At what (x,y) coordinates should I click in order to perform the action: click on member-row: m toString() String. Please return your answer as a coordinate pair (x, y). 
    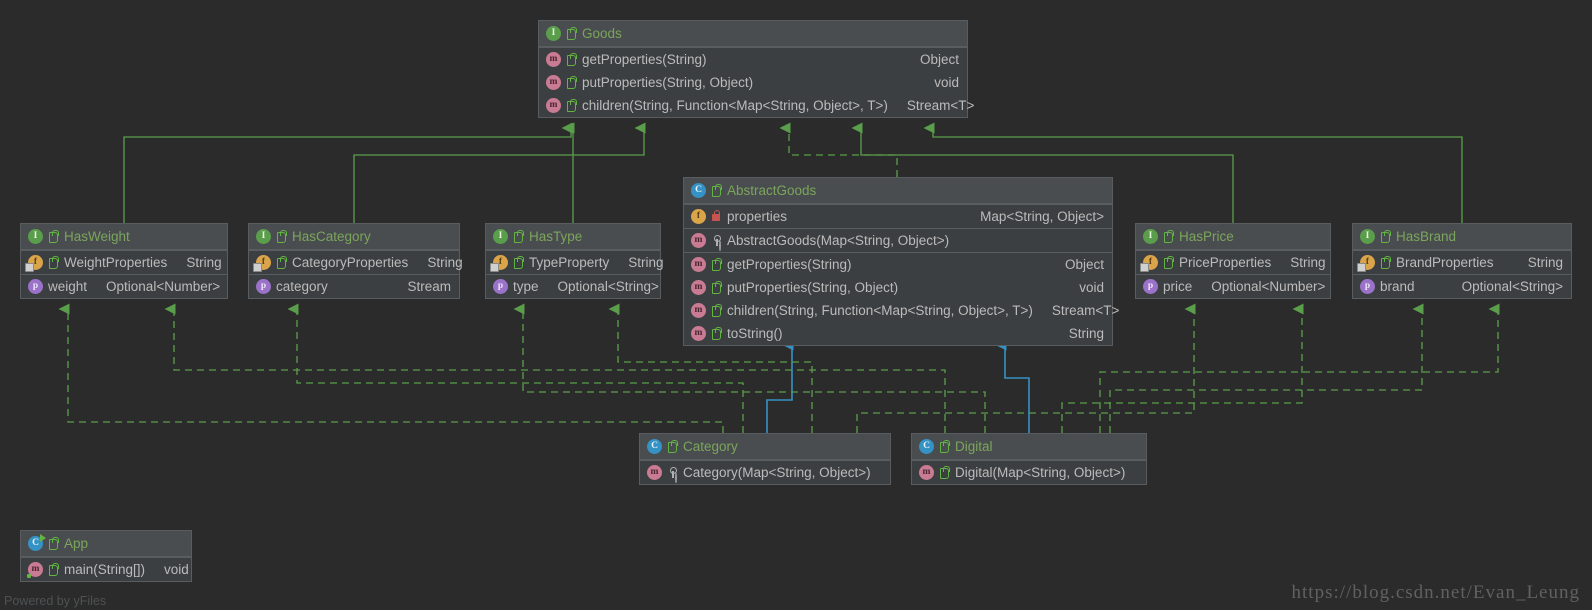
    Looking at the image, I should click on (898, 333).